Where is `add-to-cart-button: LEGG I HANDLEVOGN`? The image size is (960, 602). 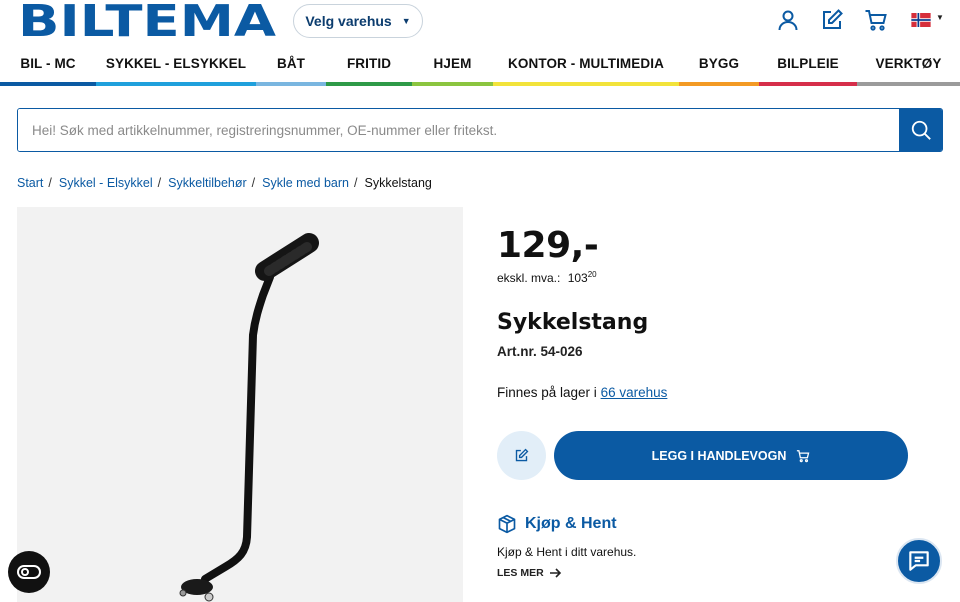 add-to-cart-button: LEGG I HANDLEVOGN is located at coordinates (731, 455).